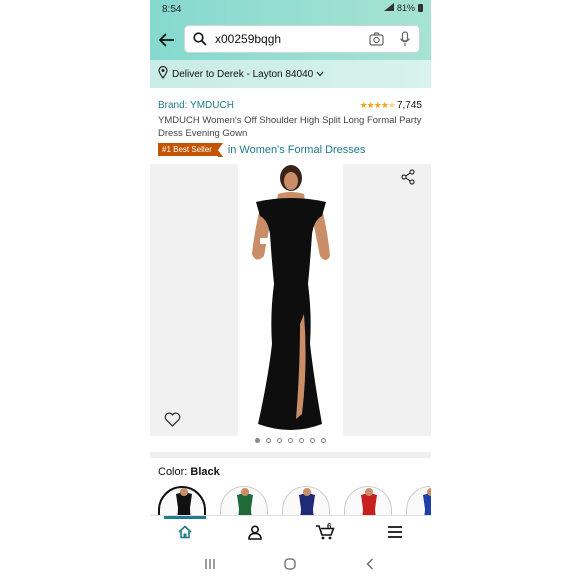 Image resolution: width=580 pixels, height=580 pixels. I want to click on status-bar: 8:54 81%, so click(290, 10).